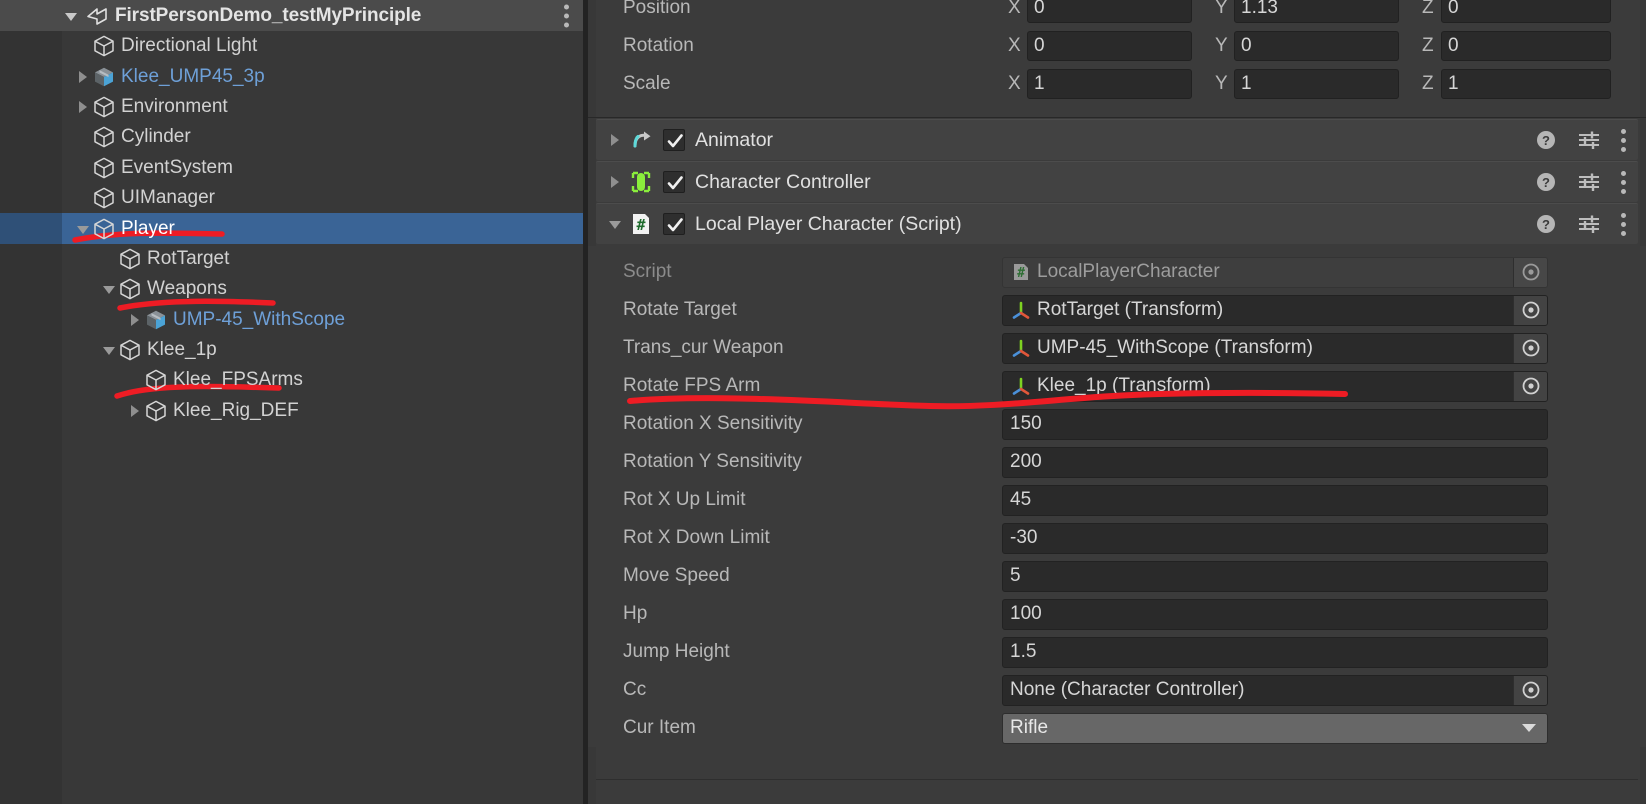 The image size is (1646, 804). I want to click on hierarchy-scene-header: FirstPersonDemo_testMyPrinciple, so click(291, 15).